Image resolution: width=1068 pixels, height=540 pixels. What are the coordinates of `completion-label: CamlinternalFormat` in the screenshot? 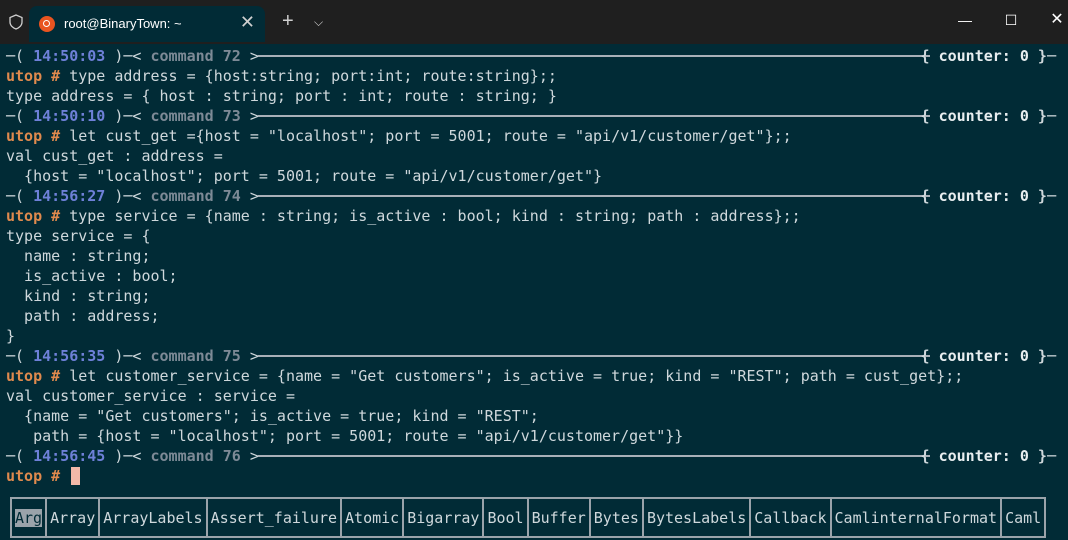 It's located at (916, 517).